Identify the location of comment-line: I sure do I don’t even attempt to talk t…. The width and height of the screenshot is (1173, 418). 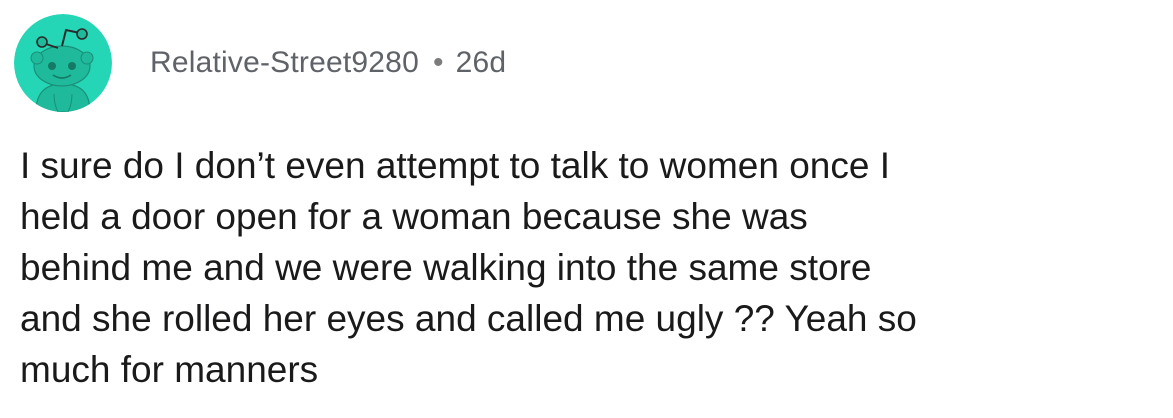
(455, 165).